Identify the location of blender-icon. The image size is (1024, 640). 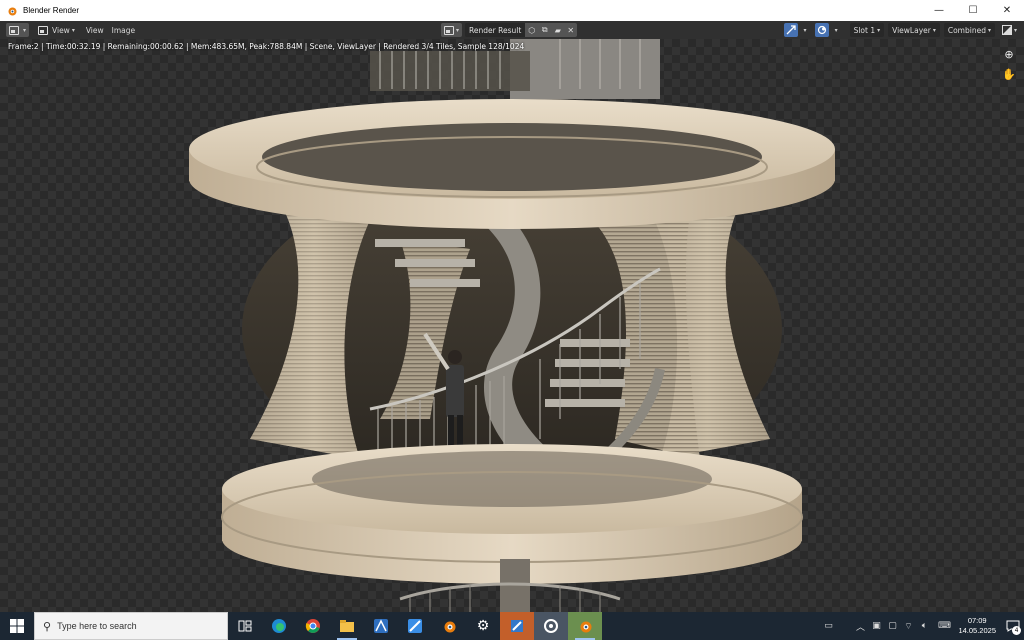
(449, 626).